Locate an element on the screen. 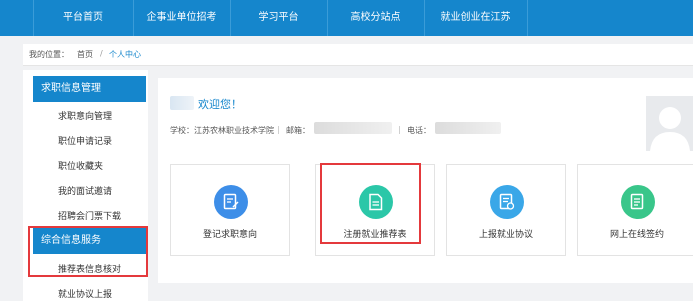 This screenshot has width=693, height=301. email-label: 邮箱： is located at coordinates (298, 130).